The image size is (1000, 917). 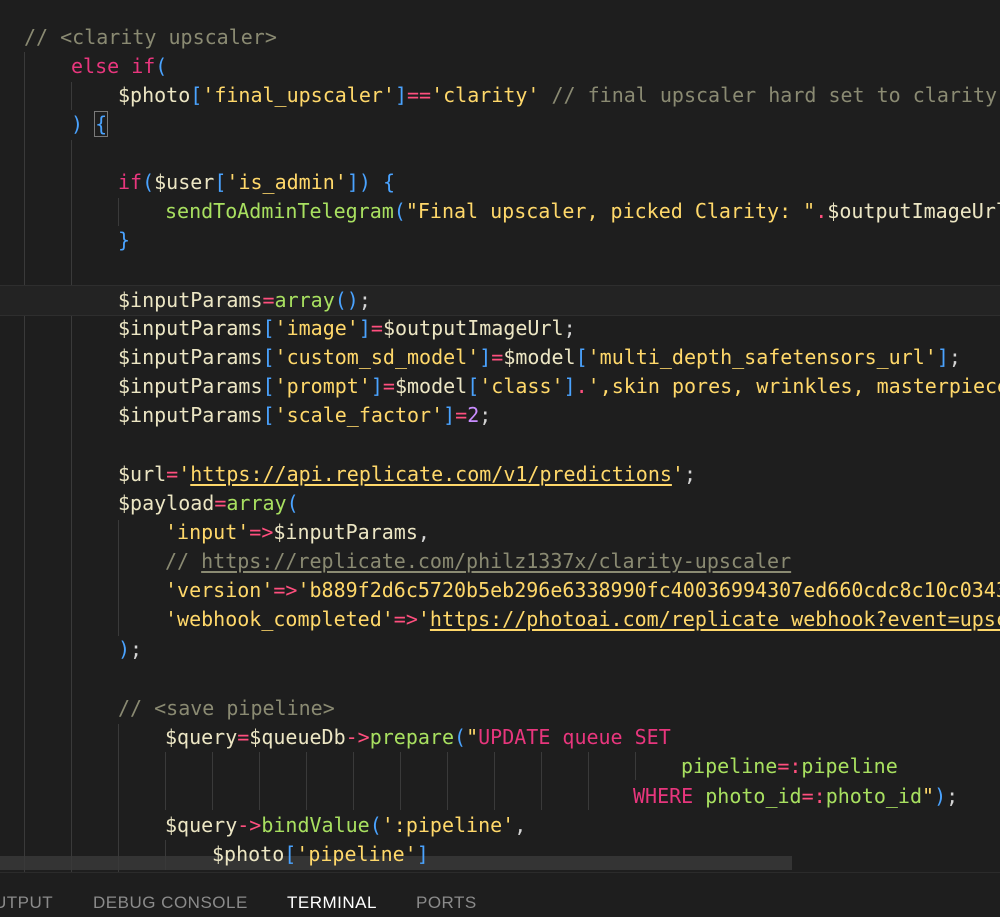 What do you see at coordinates (124, 240) in the screenshot?
I see `code-line: }` at bounding box center [124, 240].